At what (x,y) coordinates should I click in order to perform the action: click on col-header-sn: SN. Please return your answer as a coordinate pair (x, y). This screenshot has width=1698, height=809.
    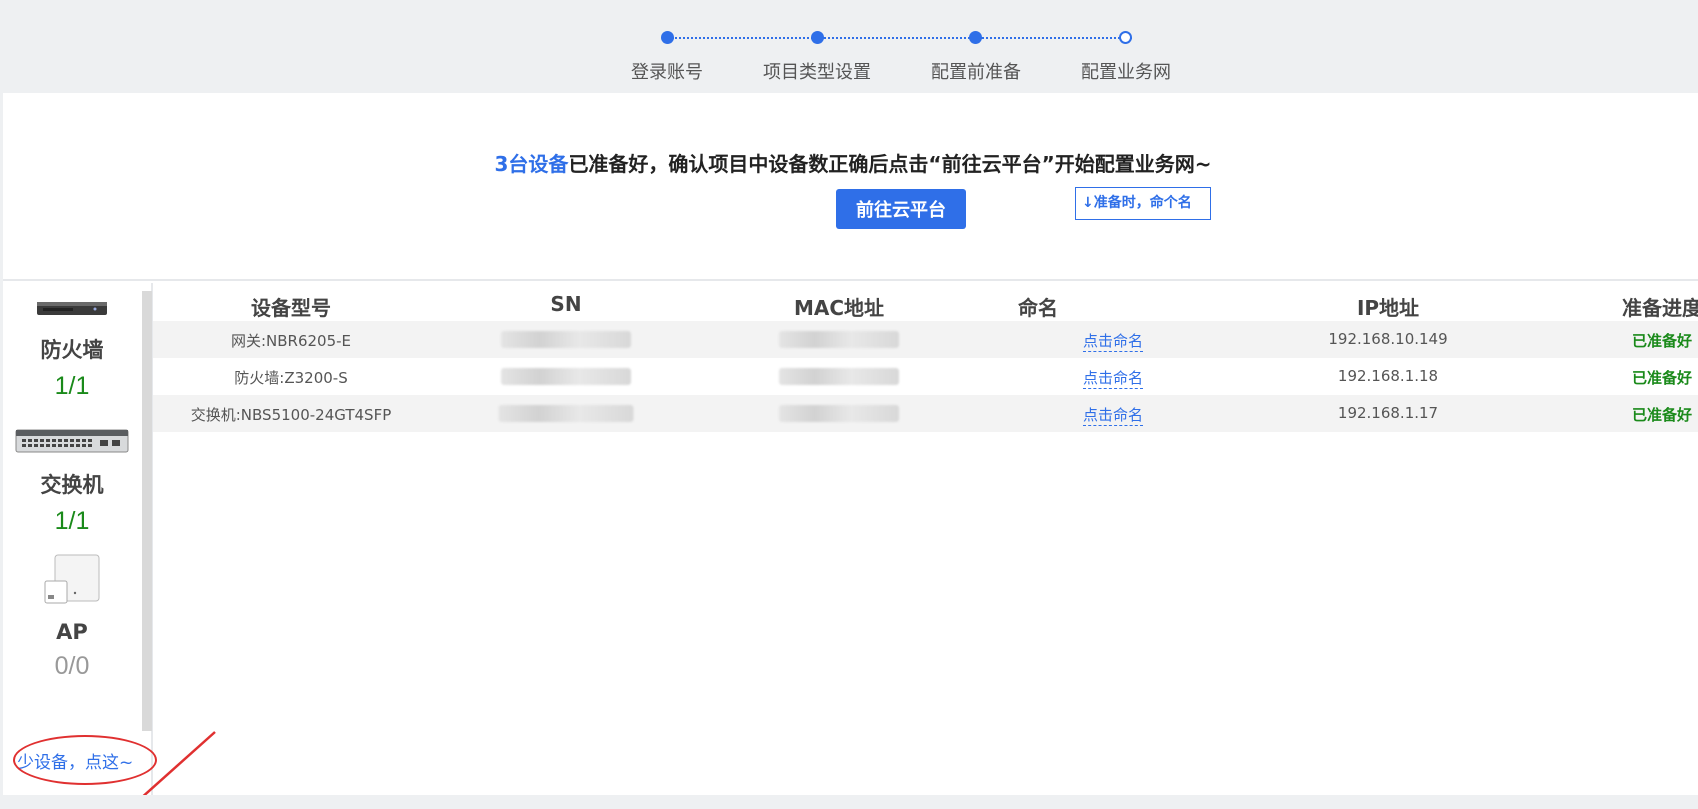
    Looking at the image, I should click on (566, 304).